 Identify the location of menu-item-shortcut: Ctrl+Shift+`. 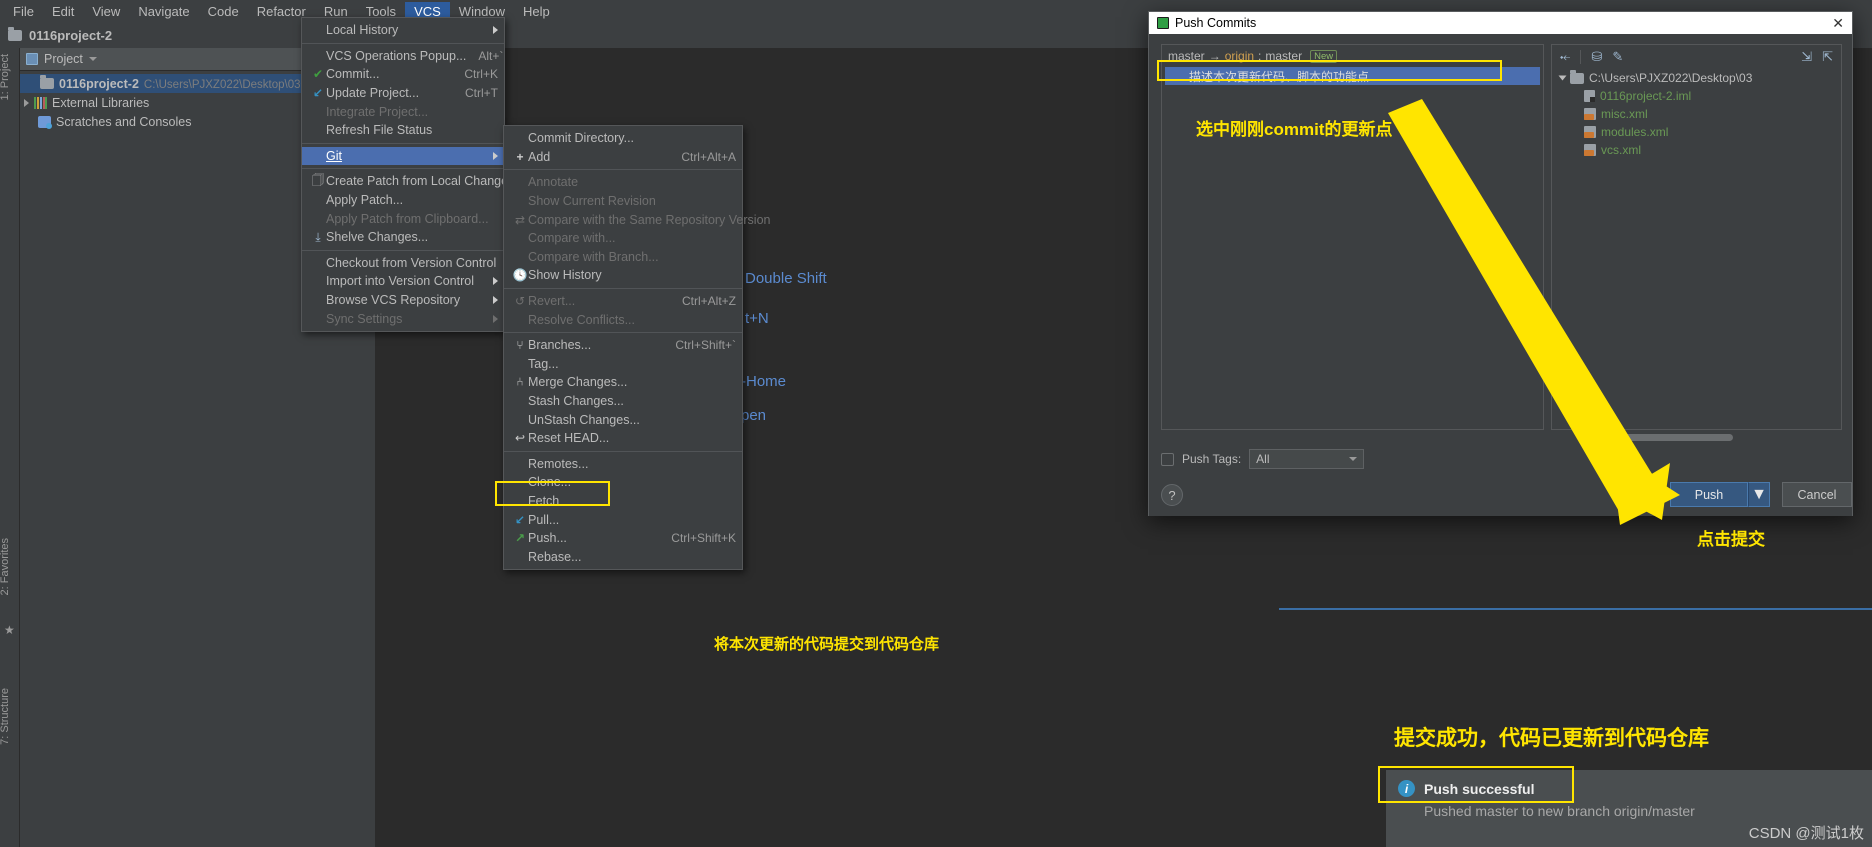
(705, 345).